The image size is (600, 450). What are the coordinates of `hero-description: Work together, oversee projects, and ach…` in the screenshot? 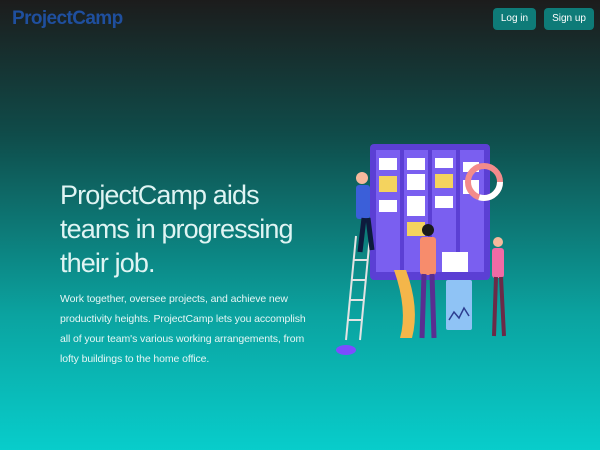 It's located at (183, 329).